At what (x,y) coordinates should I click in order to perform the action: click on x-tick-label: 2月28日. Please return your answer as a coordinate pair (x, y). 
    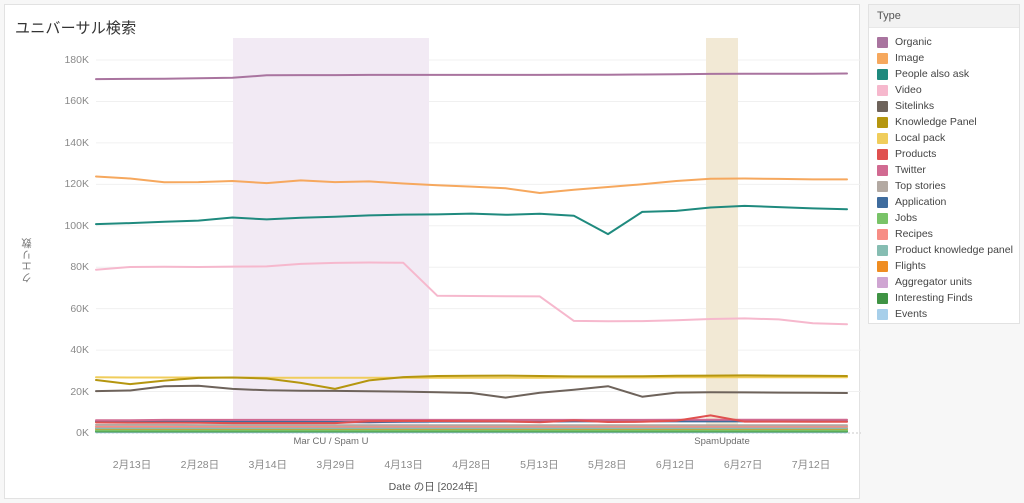
    Looking at the image, I should click on (200, 465).